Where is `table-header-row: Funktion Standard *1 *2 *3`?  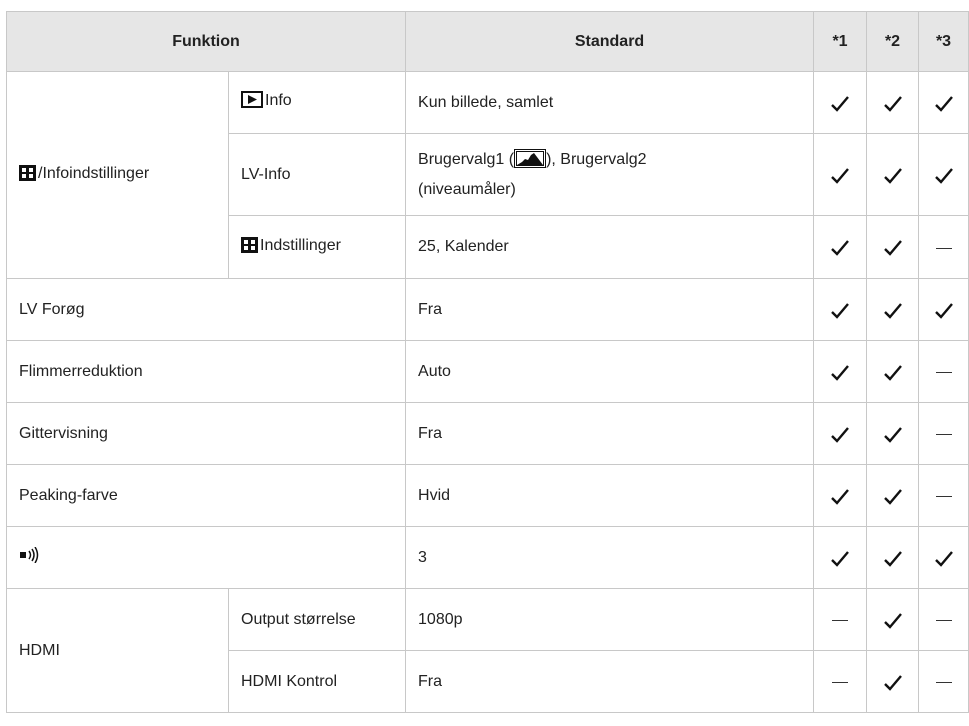 table-header-row: Funktion Standard *1 *2 *3 is located at coordinates (487, 41).